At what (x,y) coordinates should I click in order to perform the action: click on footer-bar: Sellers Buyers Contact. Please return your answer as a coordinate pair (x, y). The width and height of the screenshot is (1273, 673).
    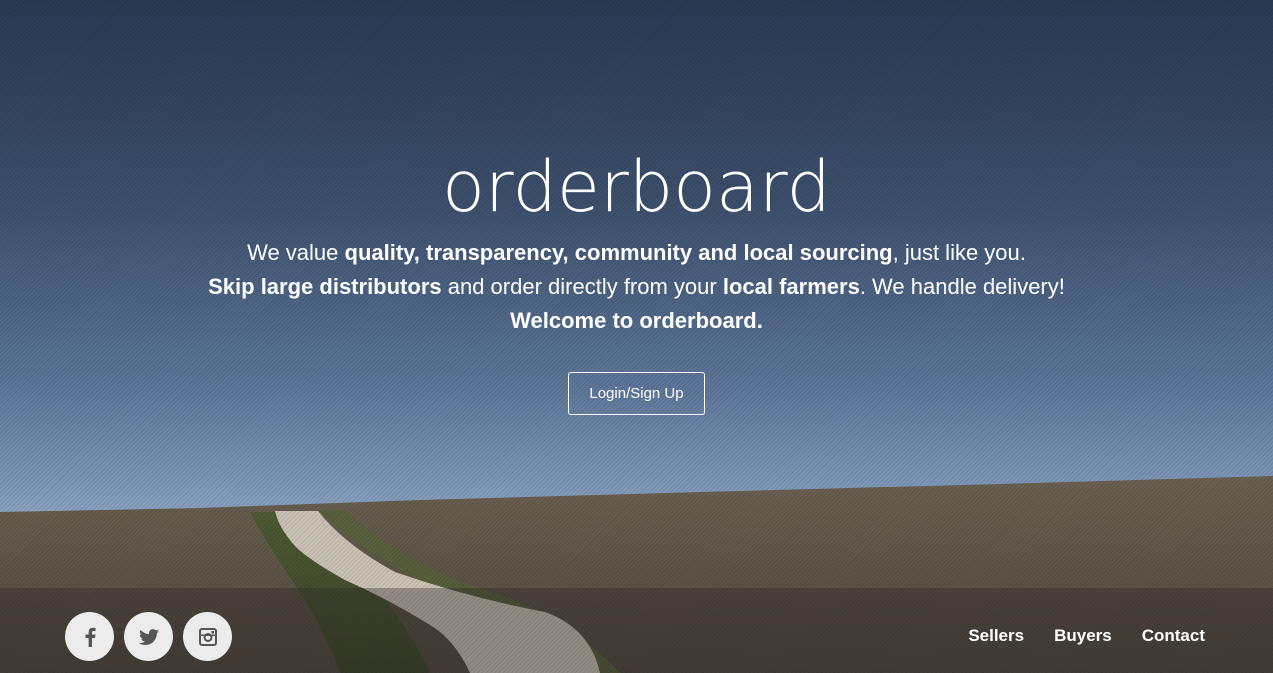
    Looking at the image, I should click on (636, 630).